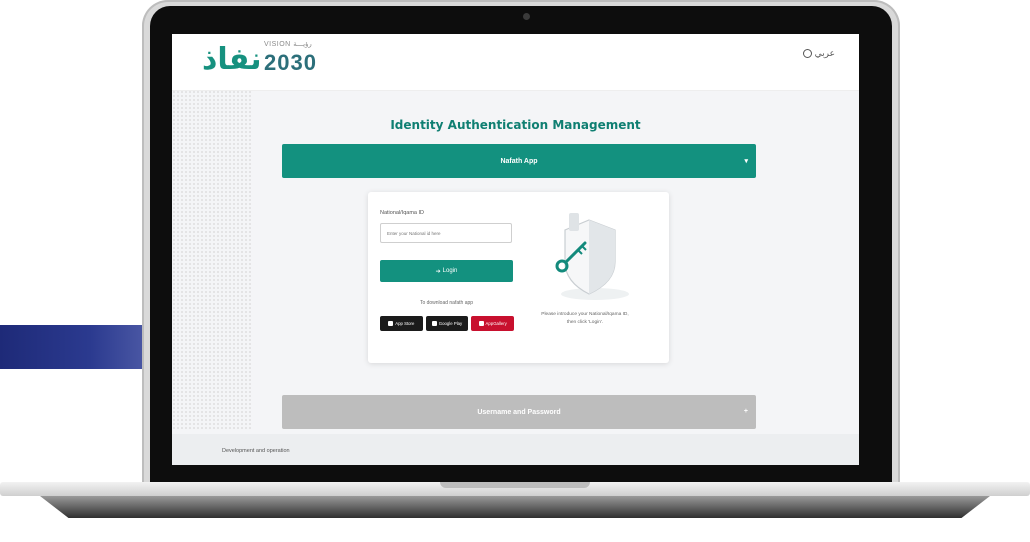 This screenshot has width=1030, height=542. What do you see at coordinates (288, 44) in the screenshot?
I see `vision-label: VISION رؤيـــة` at bounding box center [288, 44].